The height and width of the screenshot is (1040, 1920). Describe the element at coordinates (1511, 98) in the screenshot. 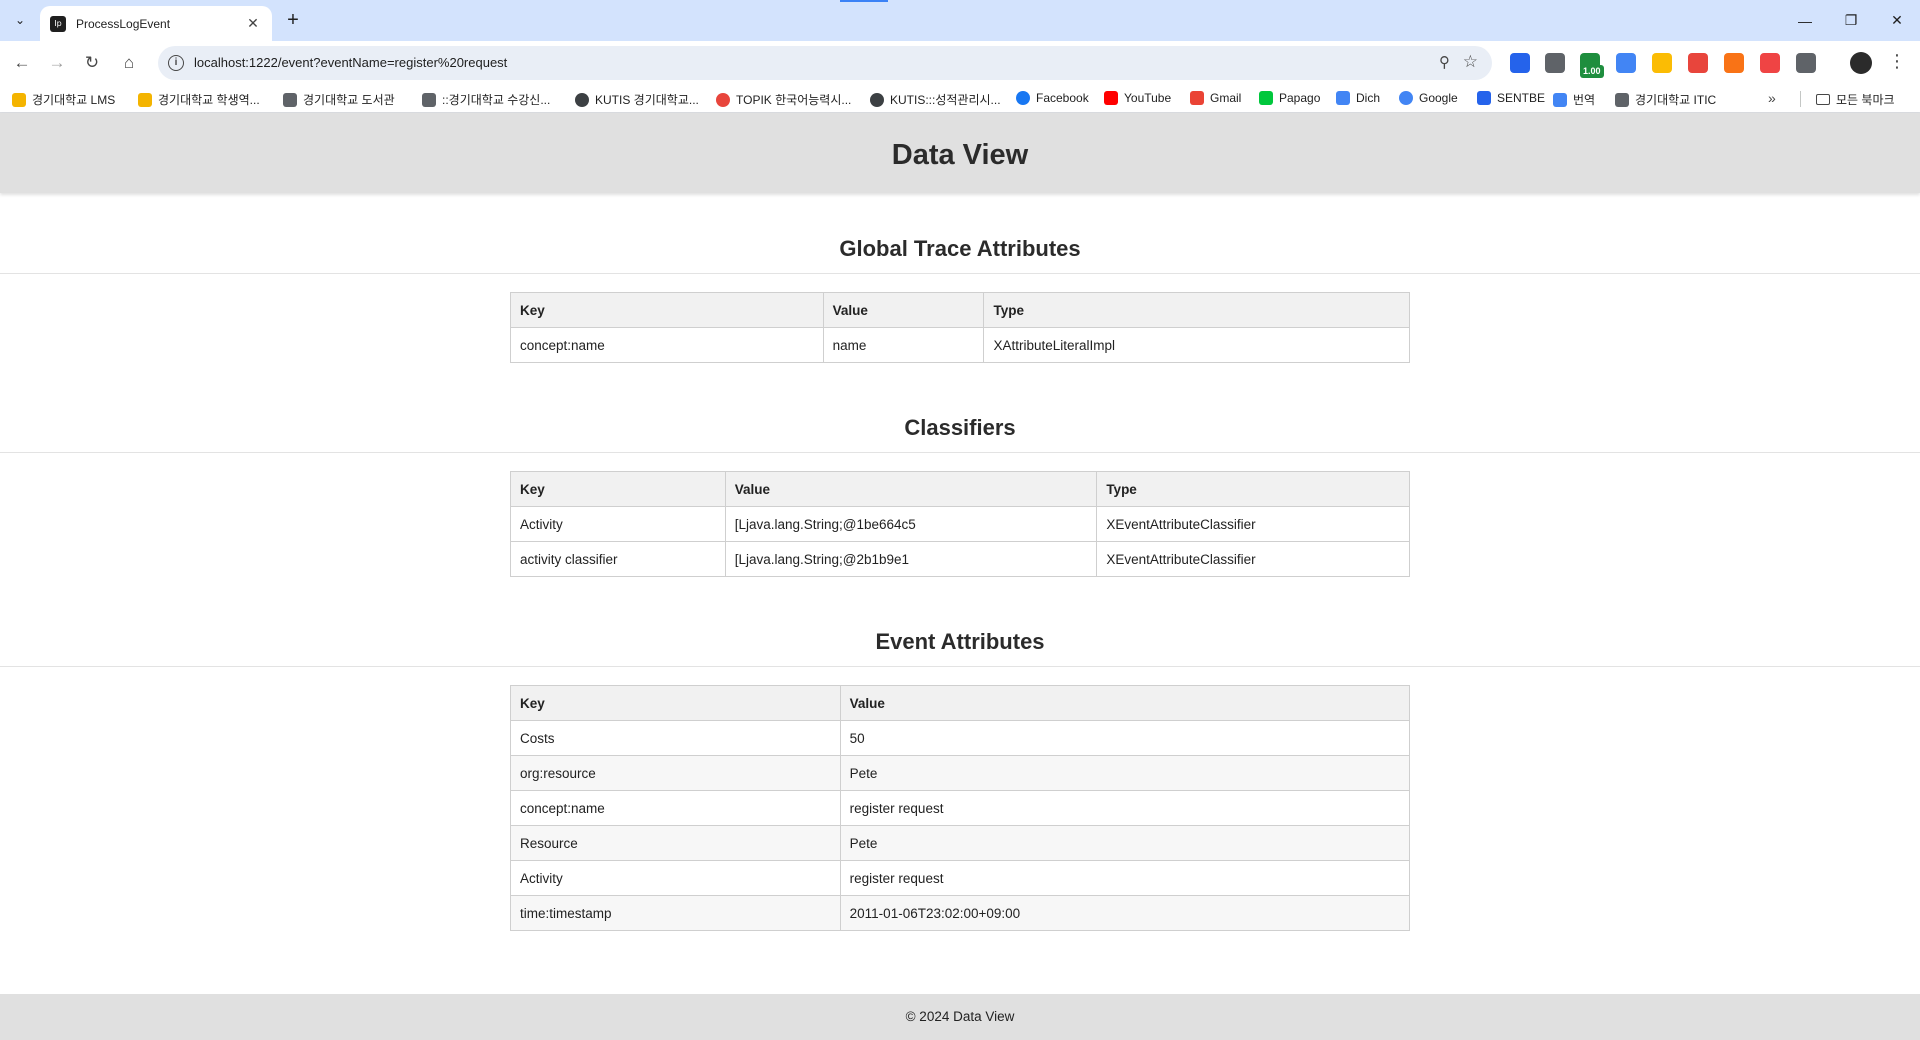

I see `bookmark-item: SENTBE` at that location.